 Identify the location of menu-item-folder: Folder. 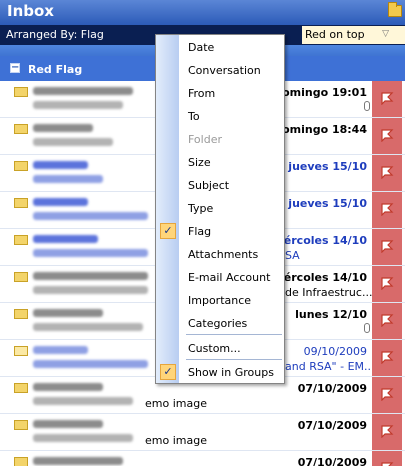
(220, 139).